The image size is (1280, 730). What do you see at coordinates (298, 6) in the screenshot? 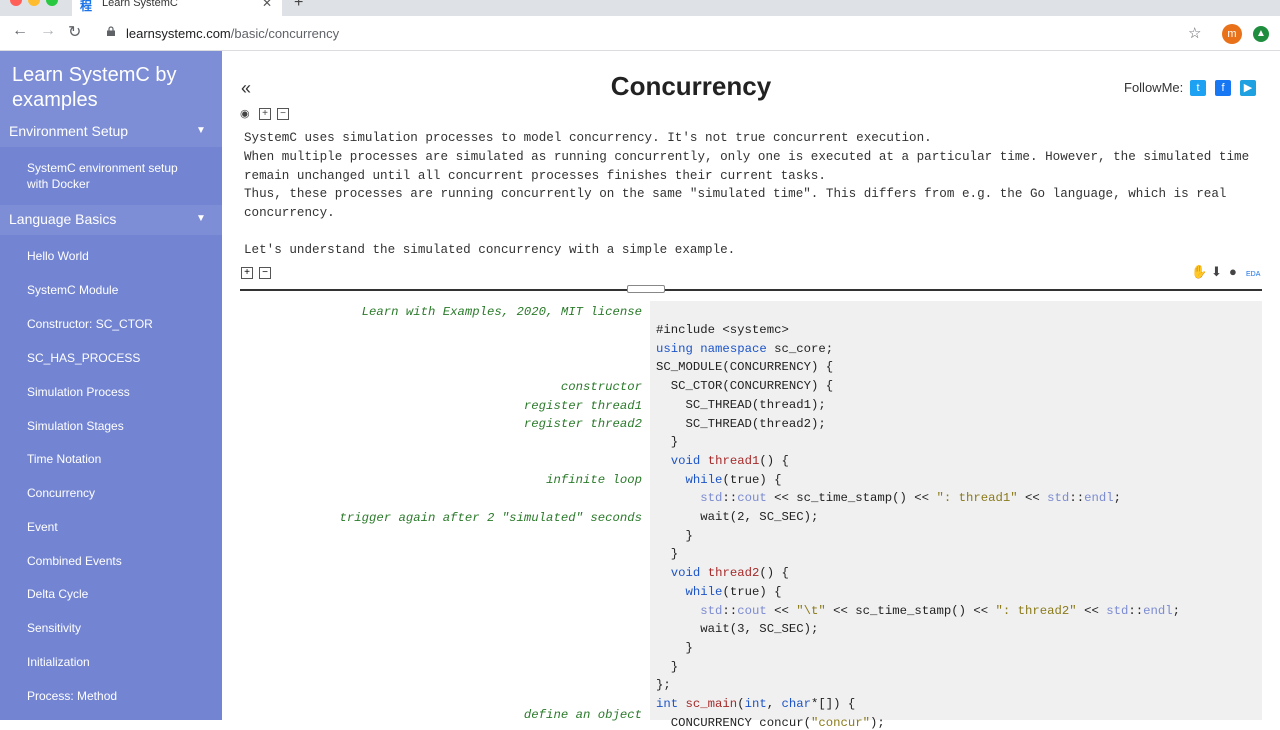
I see `new-tab-button: +` at bounding box center [298, 6].